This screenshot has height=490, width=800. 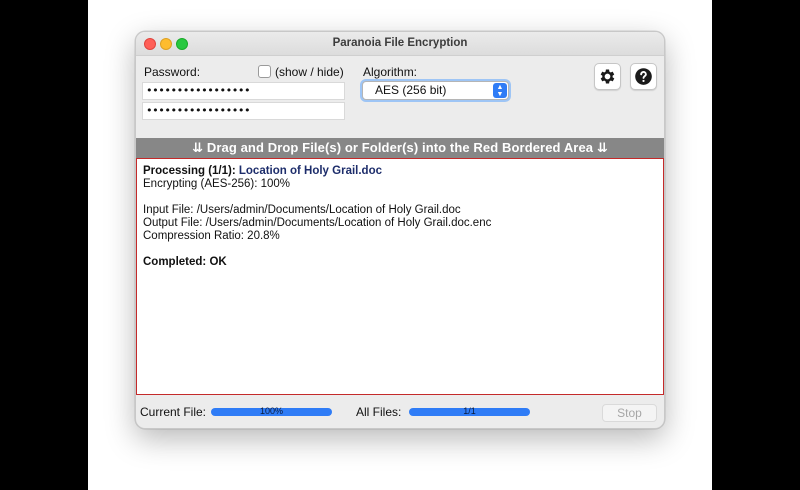 I want to click on current-file-label: Current File:, so click(x=173, y=412).